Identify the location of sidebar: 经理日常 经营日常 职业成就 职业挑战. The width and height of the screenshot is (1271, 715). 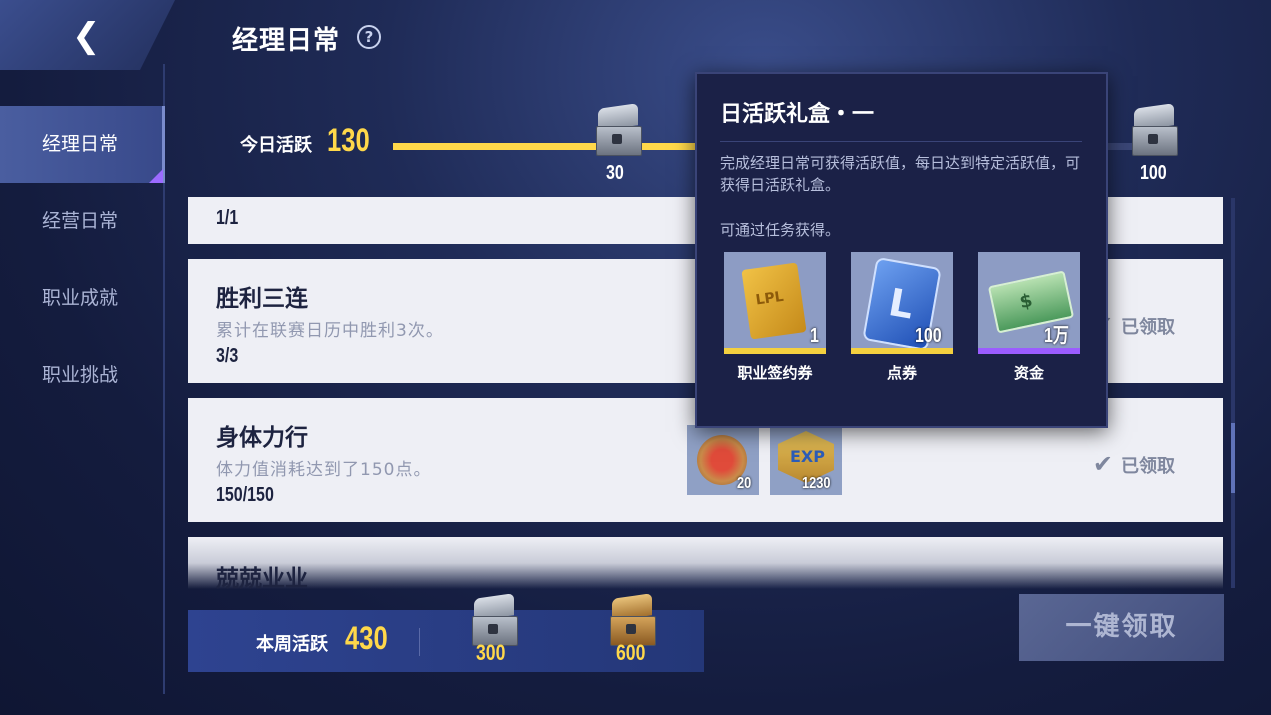
(82, 260).